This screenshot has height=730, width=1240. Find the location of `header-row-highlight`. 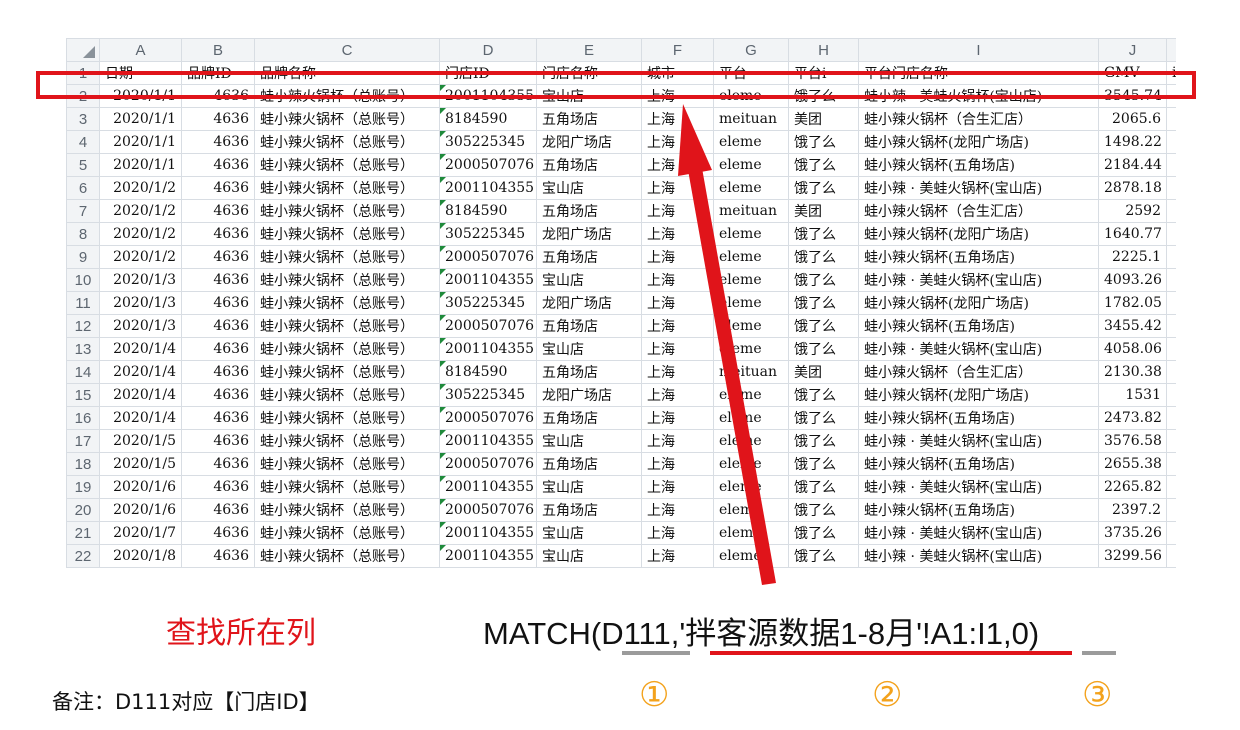

header-row-highlight is located at coordinates (616, 85).